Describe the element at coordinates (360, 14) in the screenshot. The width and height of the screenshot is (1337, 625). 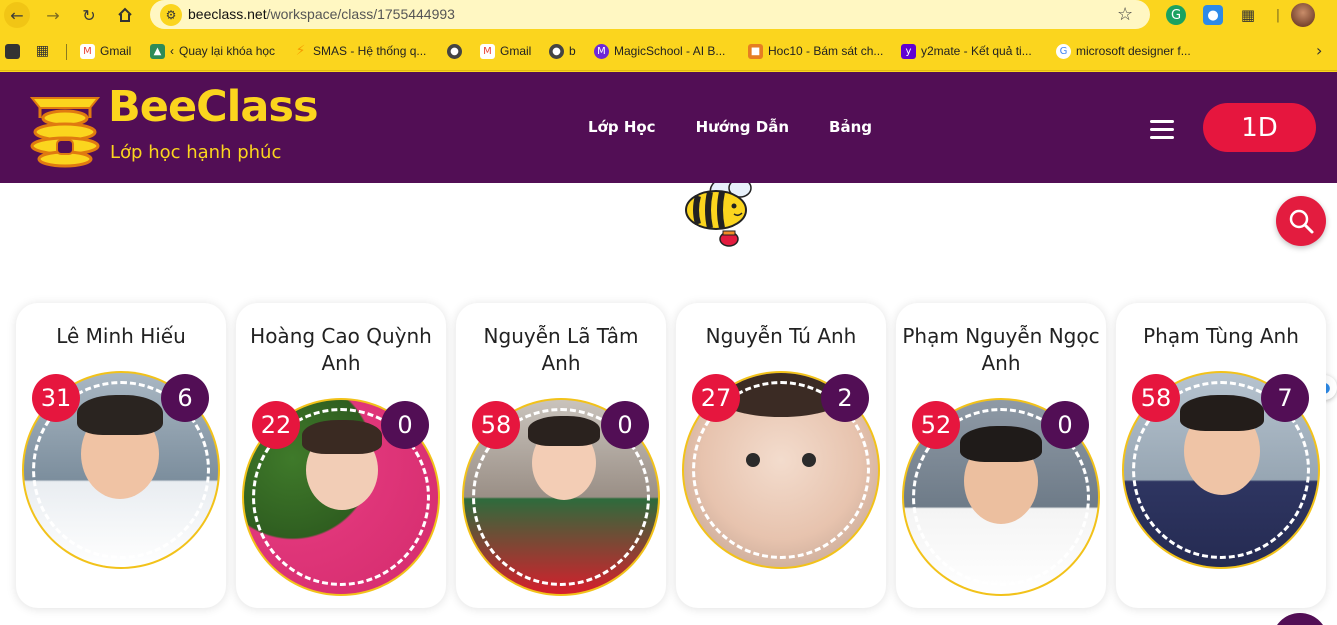
I see `url-path: /workspace/class/1755444993` at that location.